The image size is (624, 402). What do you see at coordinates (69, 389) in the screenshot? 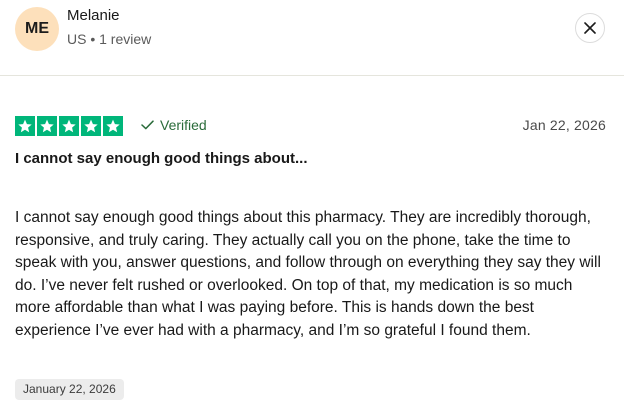
I see `experience-date-chip: January 22, 2026` at bounding box center [69, 389].